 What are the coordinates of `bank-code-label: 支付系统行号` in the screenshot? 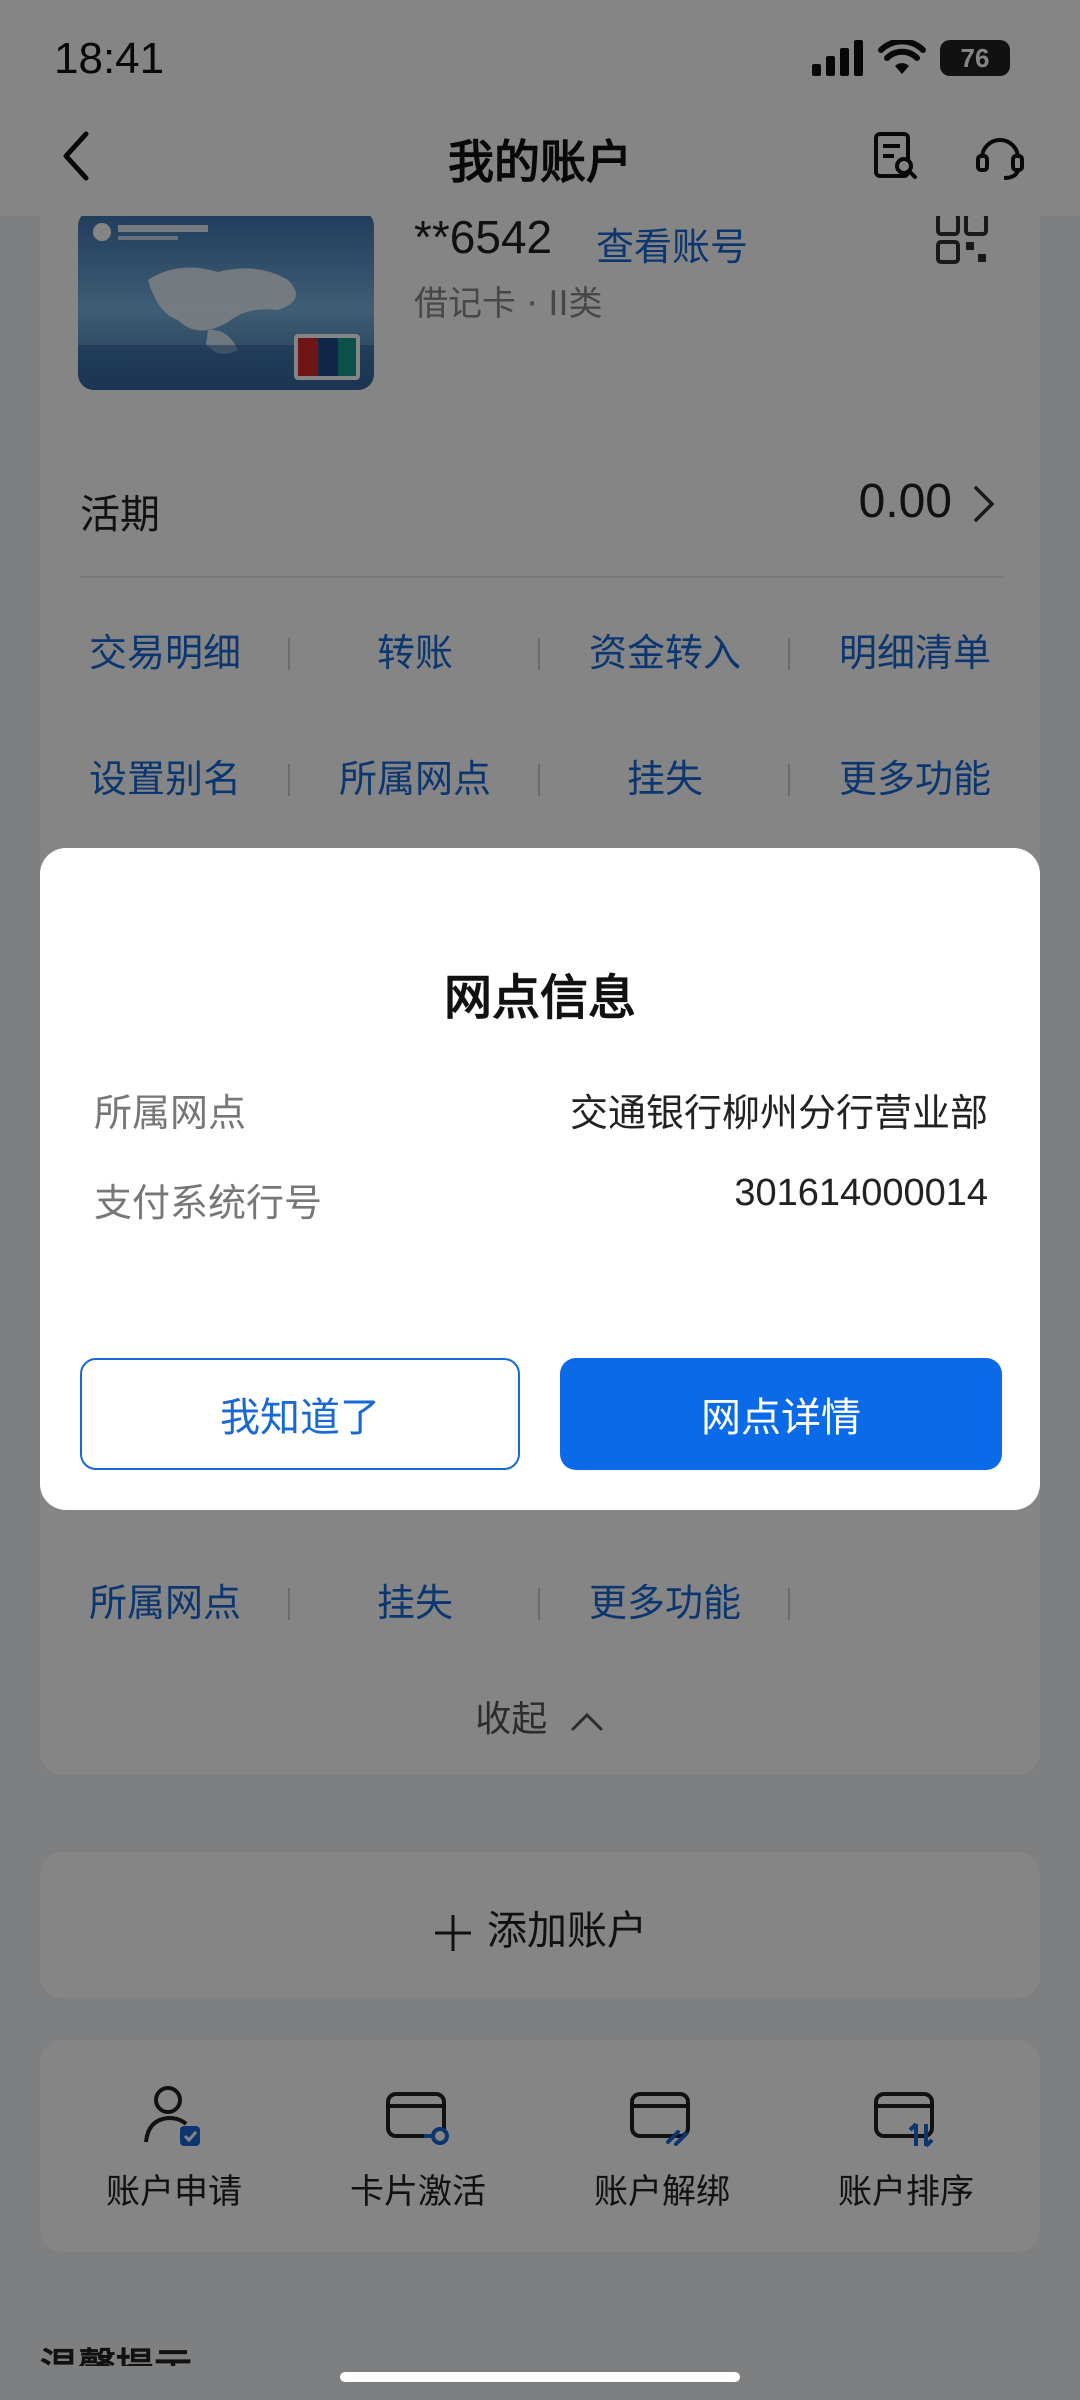 It's located at (208, 1203).